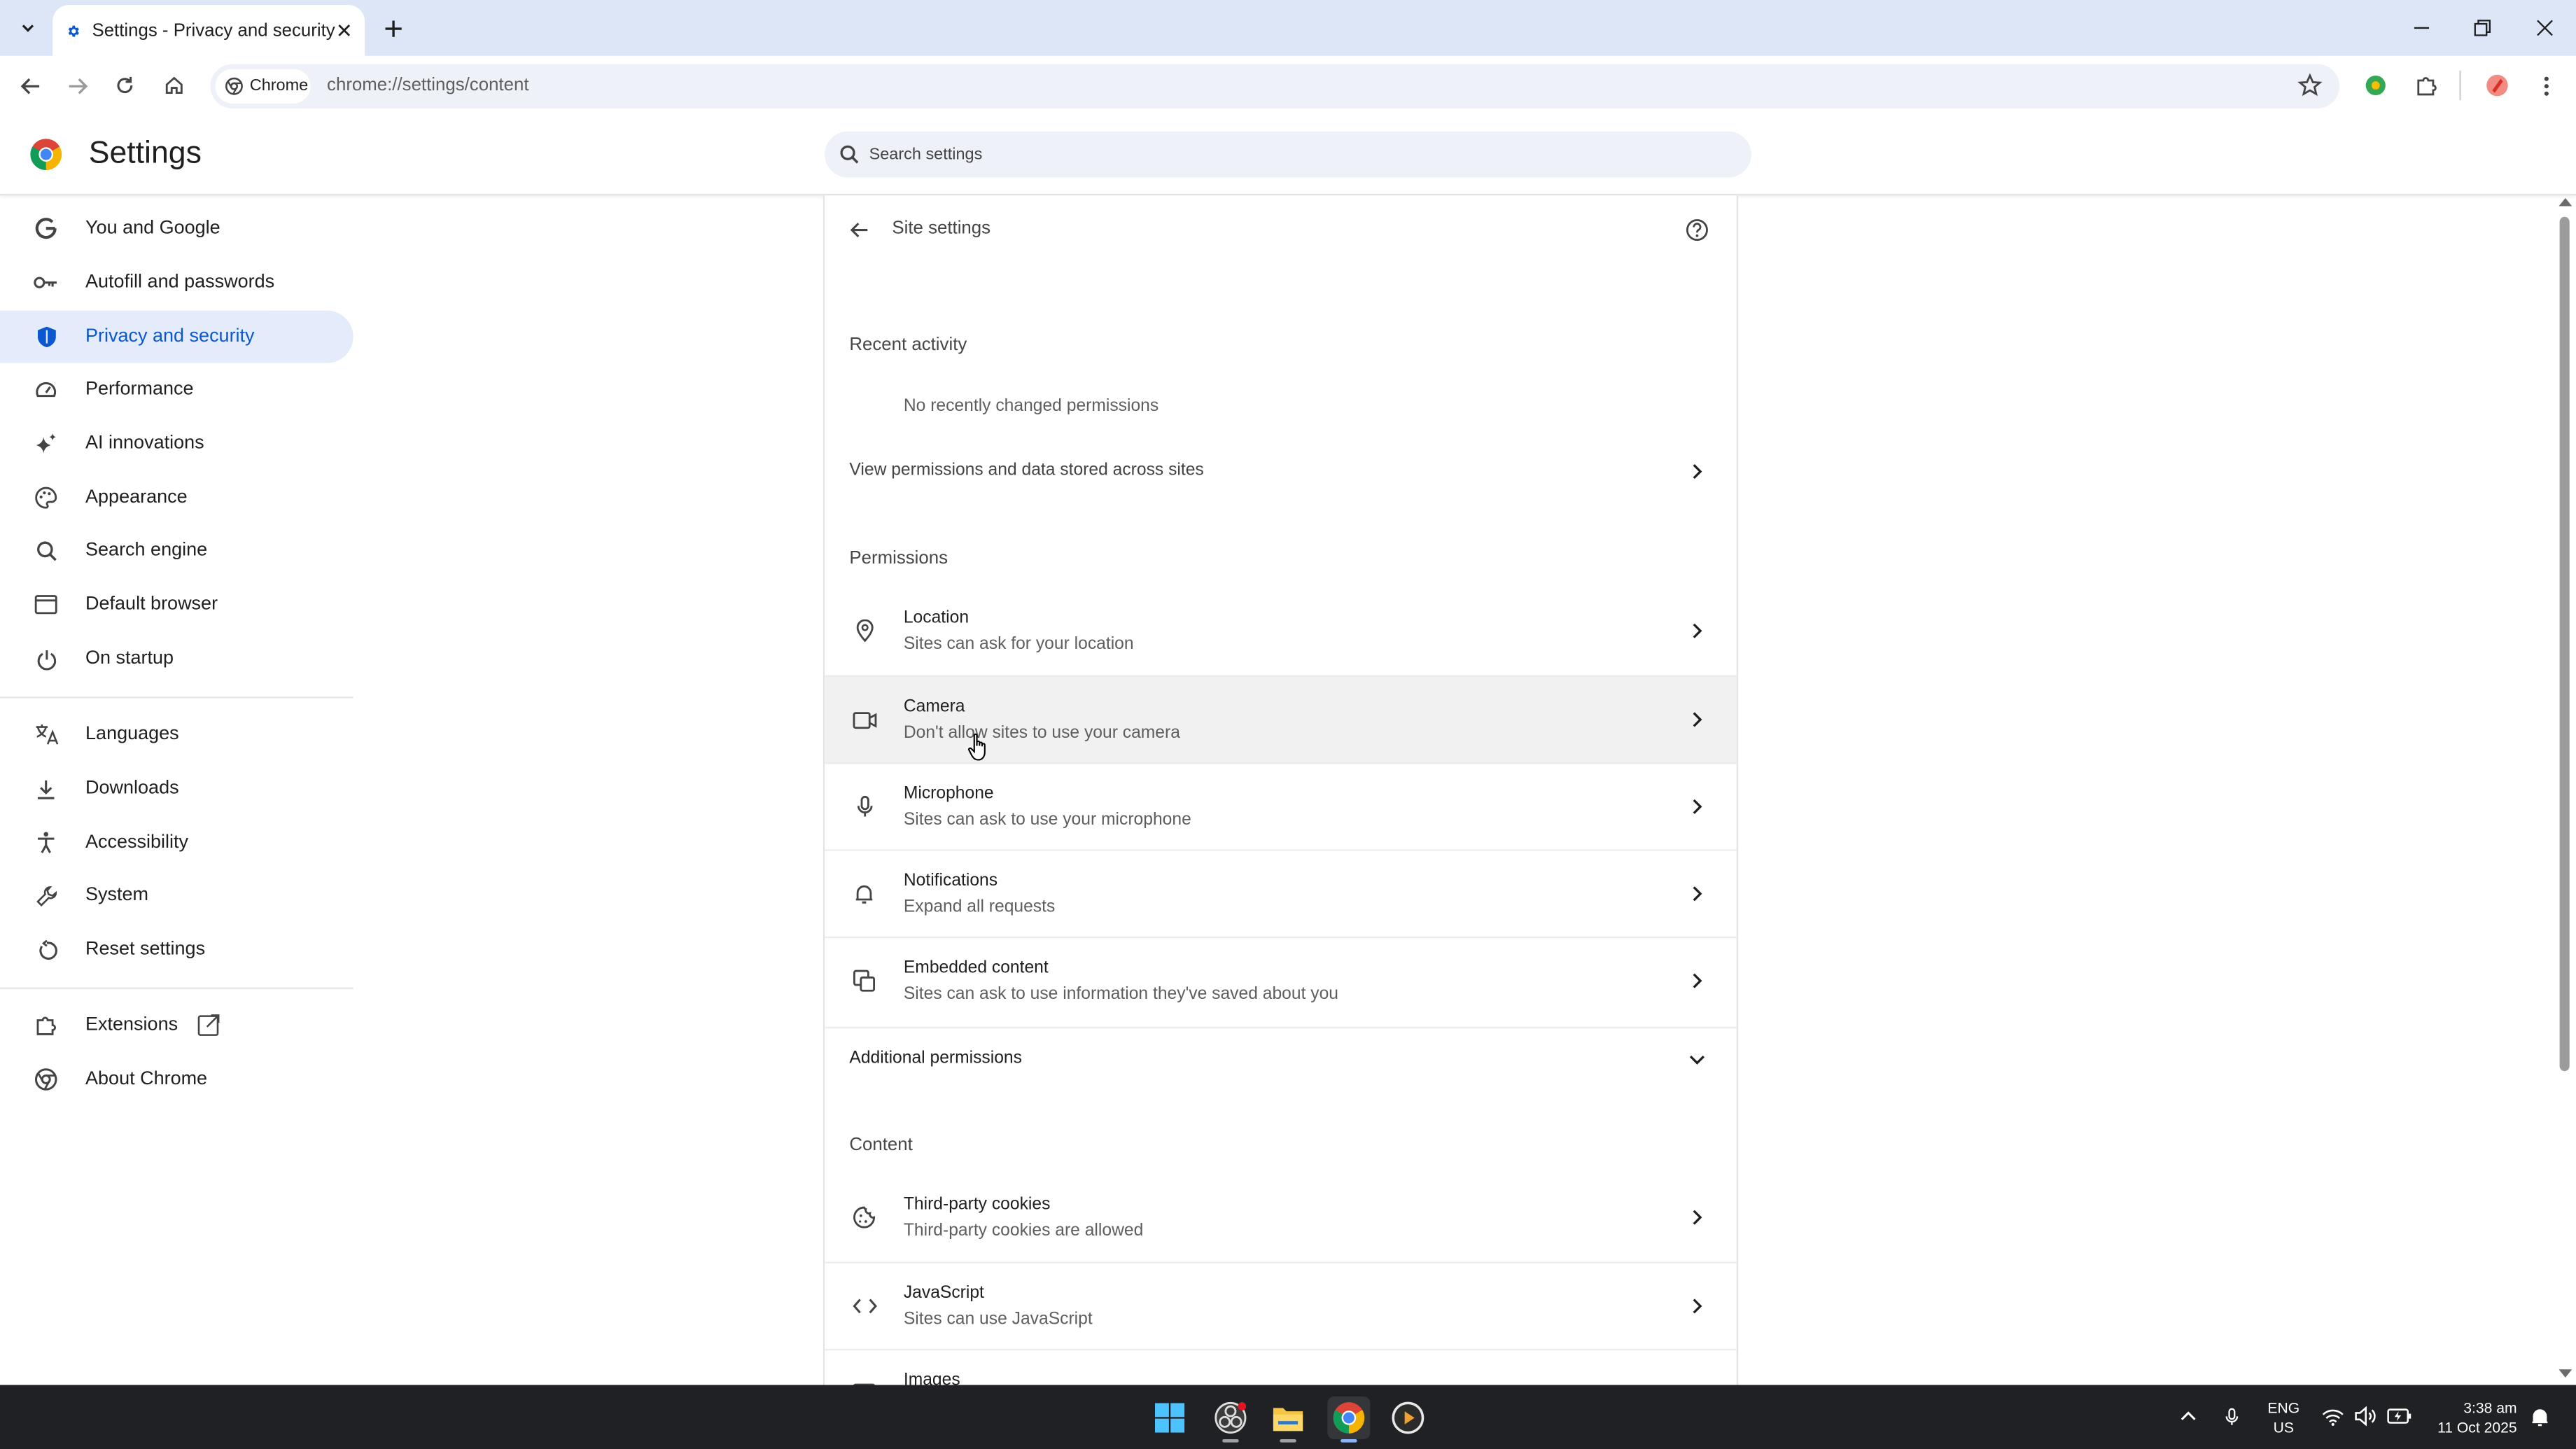 Image resolution: width=2576 pixels, height=1449 pixels. I want to click on extension-button-green, so click(2375, 85).